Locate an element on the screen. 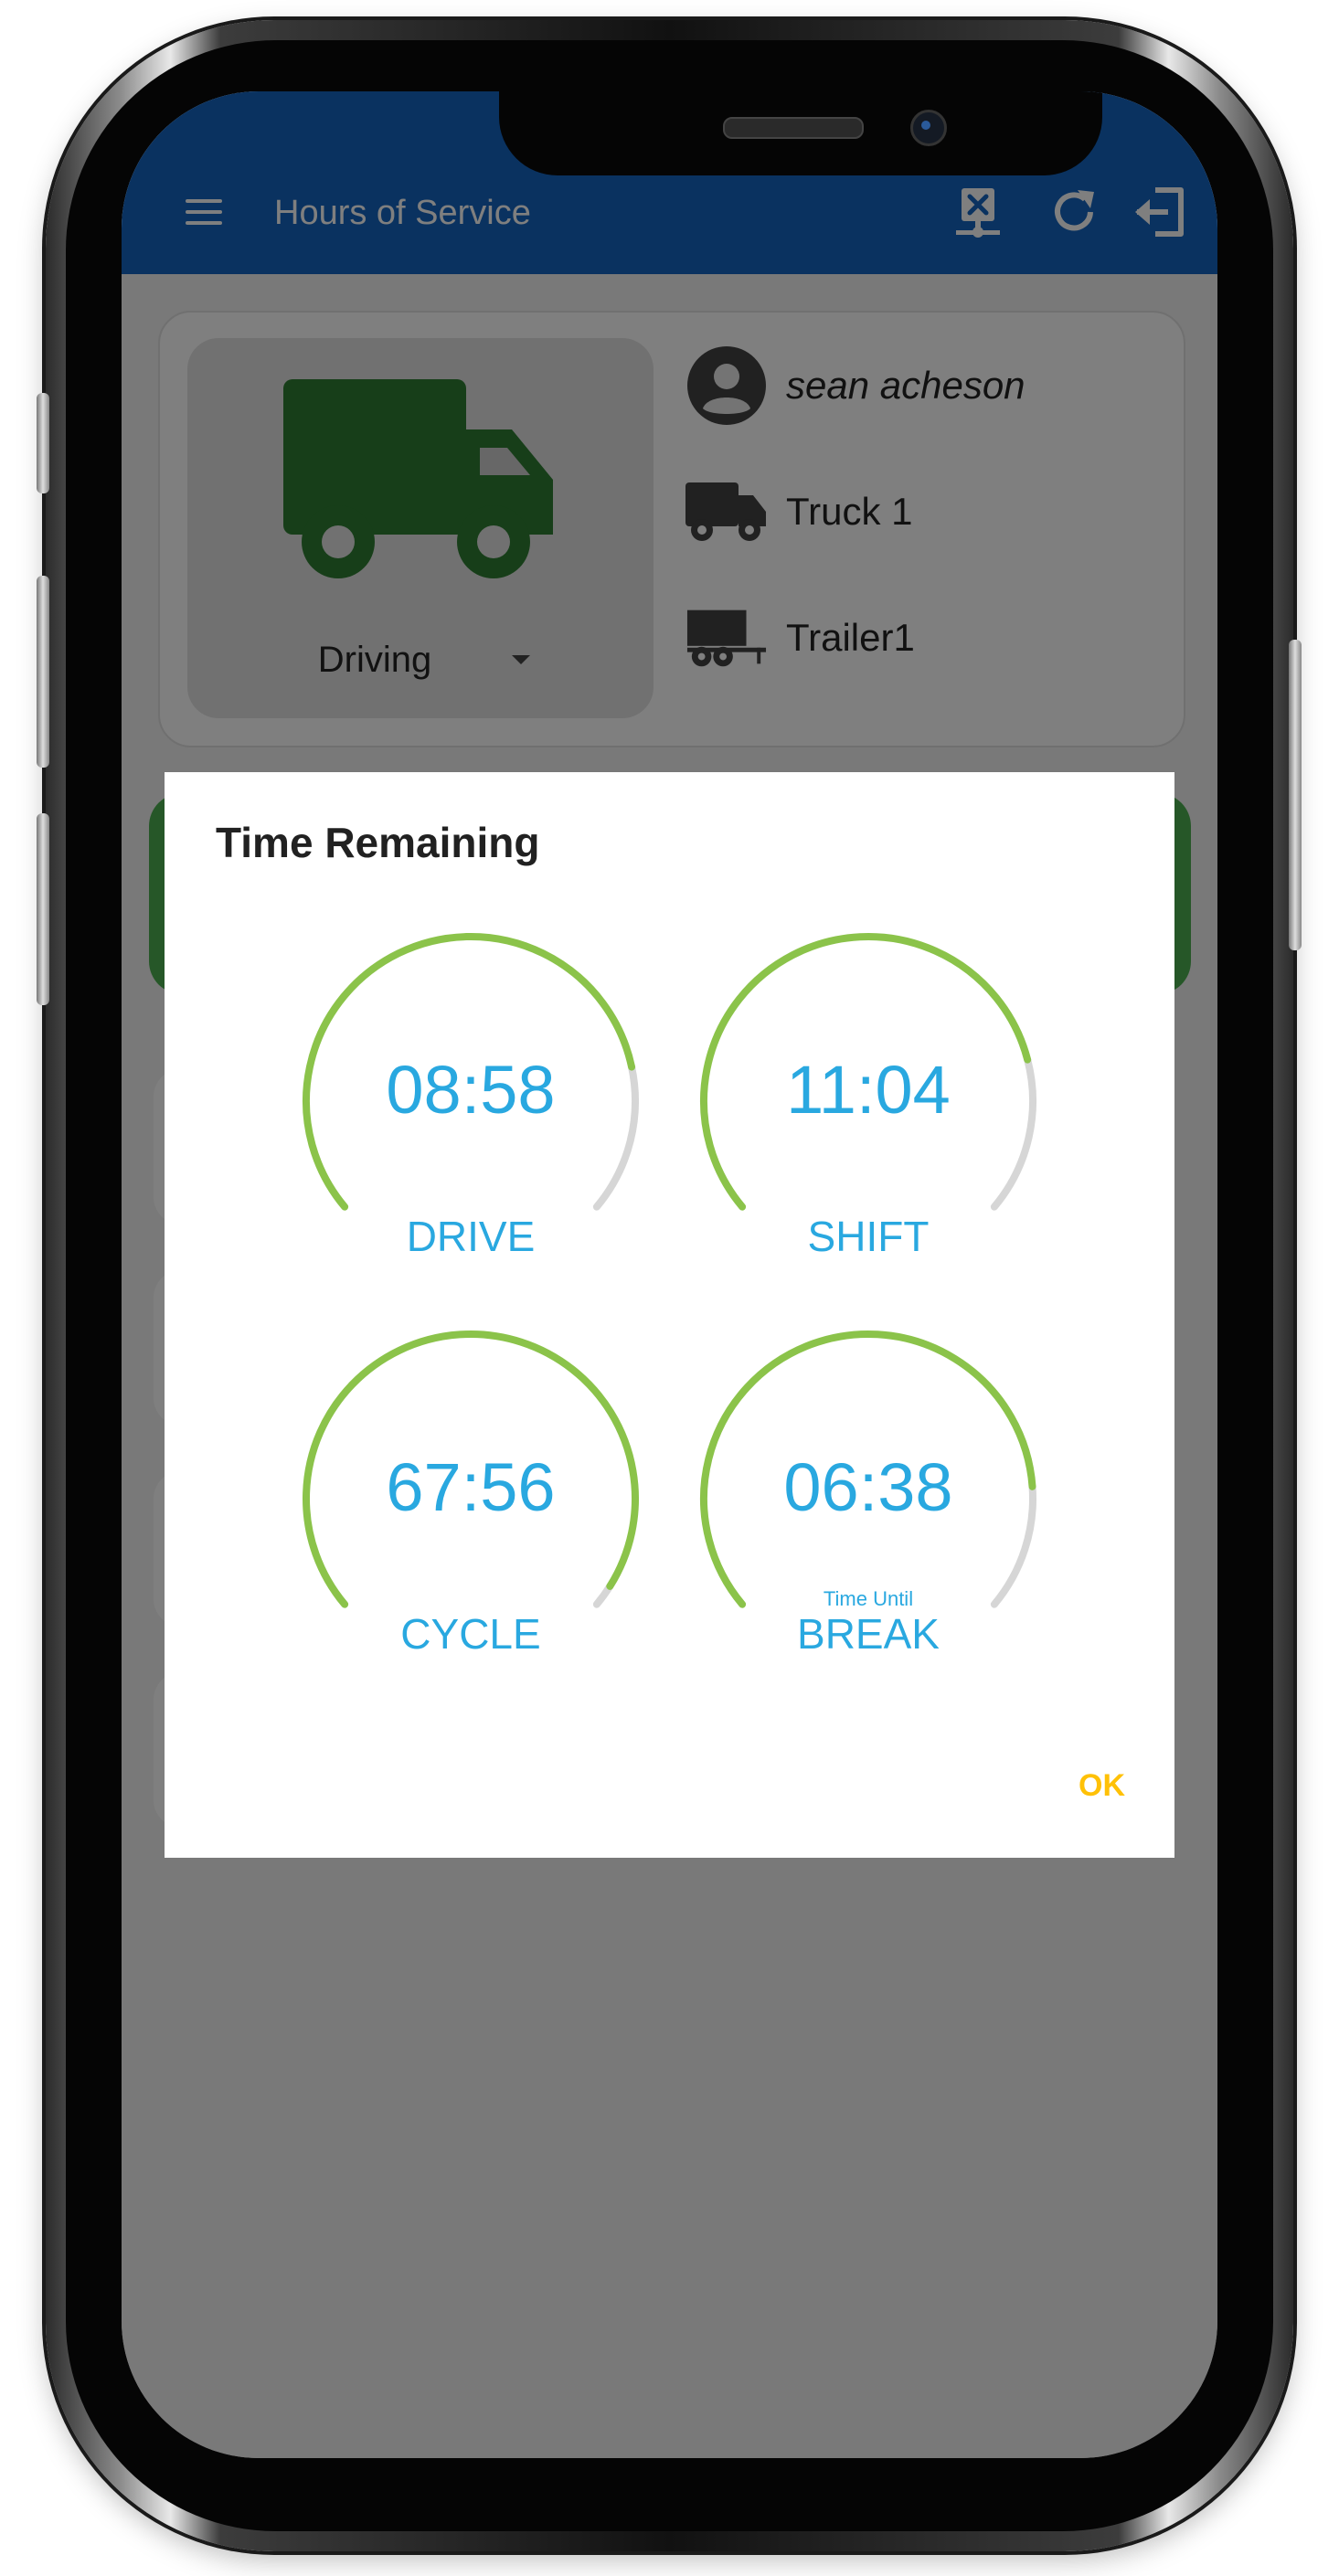 This screenshot has height=2576, width=1339. volume-down-button is located at coordinates (43, 909).